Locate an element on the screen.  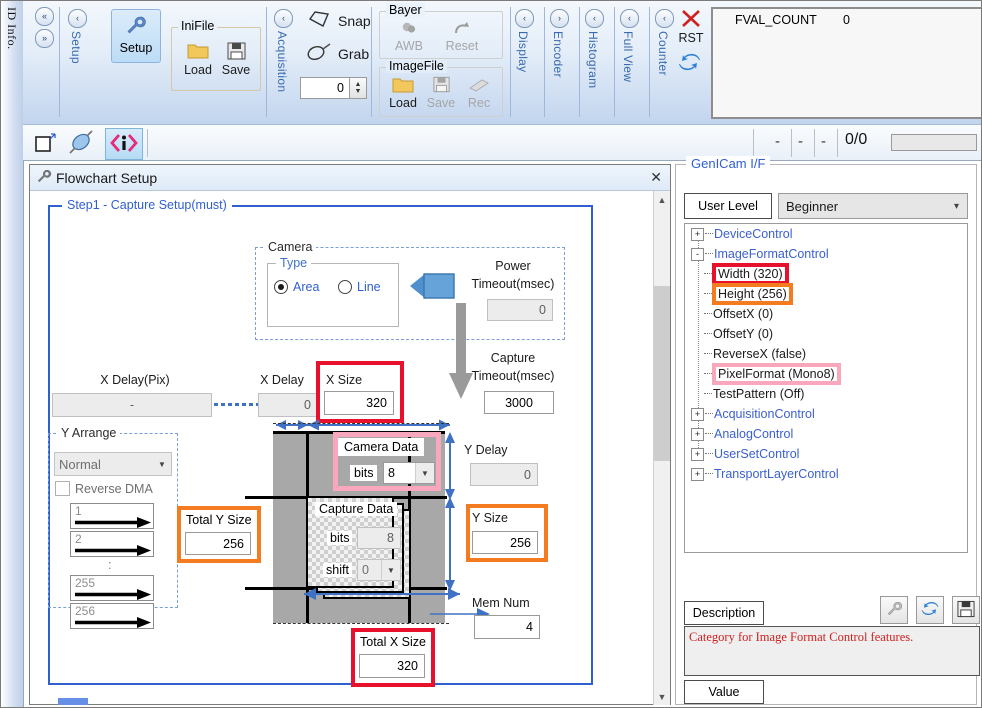
camera-type-line-radio: Line is located at coordinates (359, 287).